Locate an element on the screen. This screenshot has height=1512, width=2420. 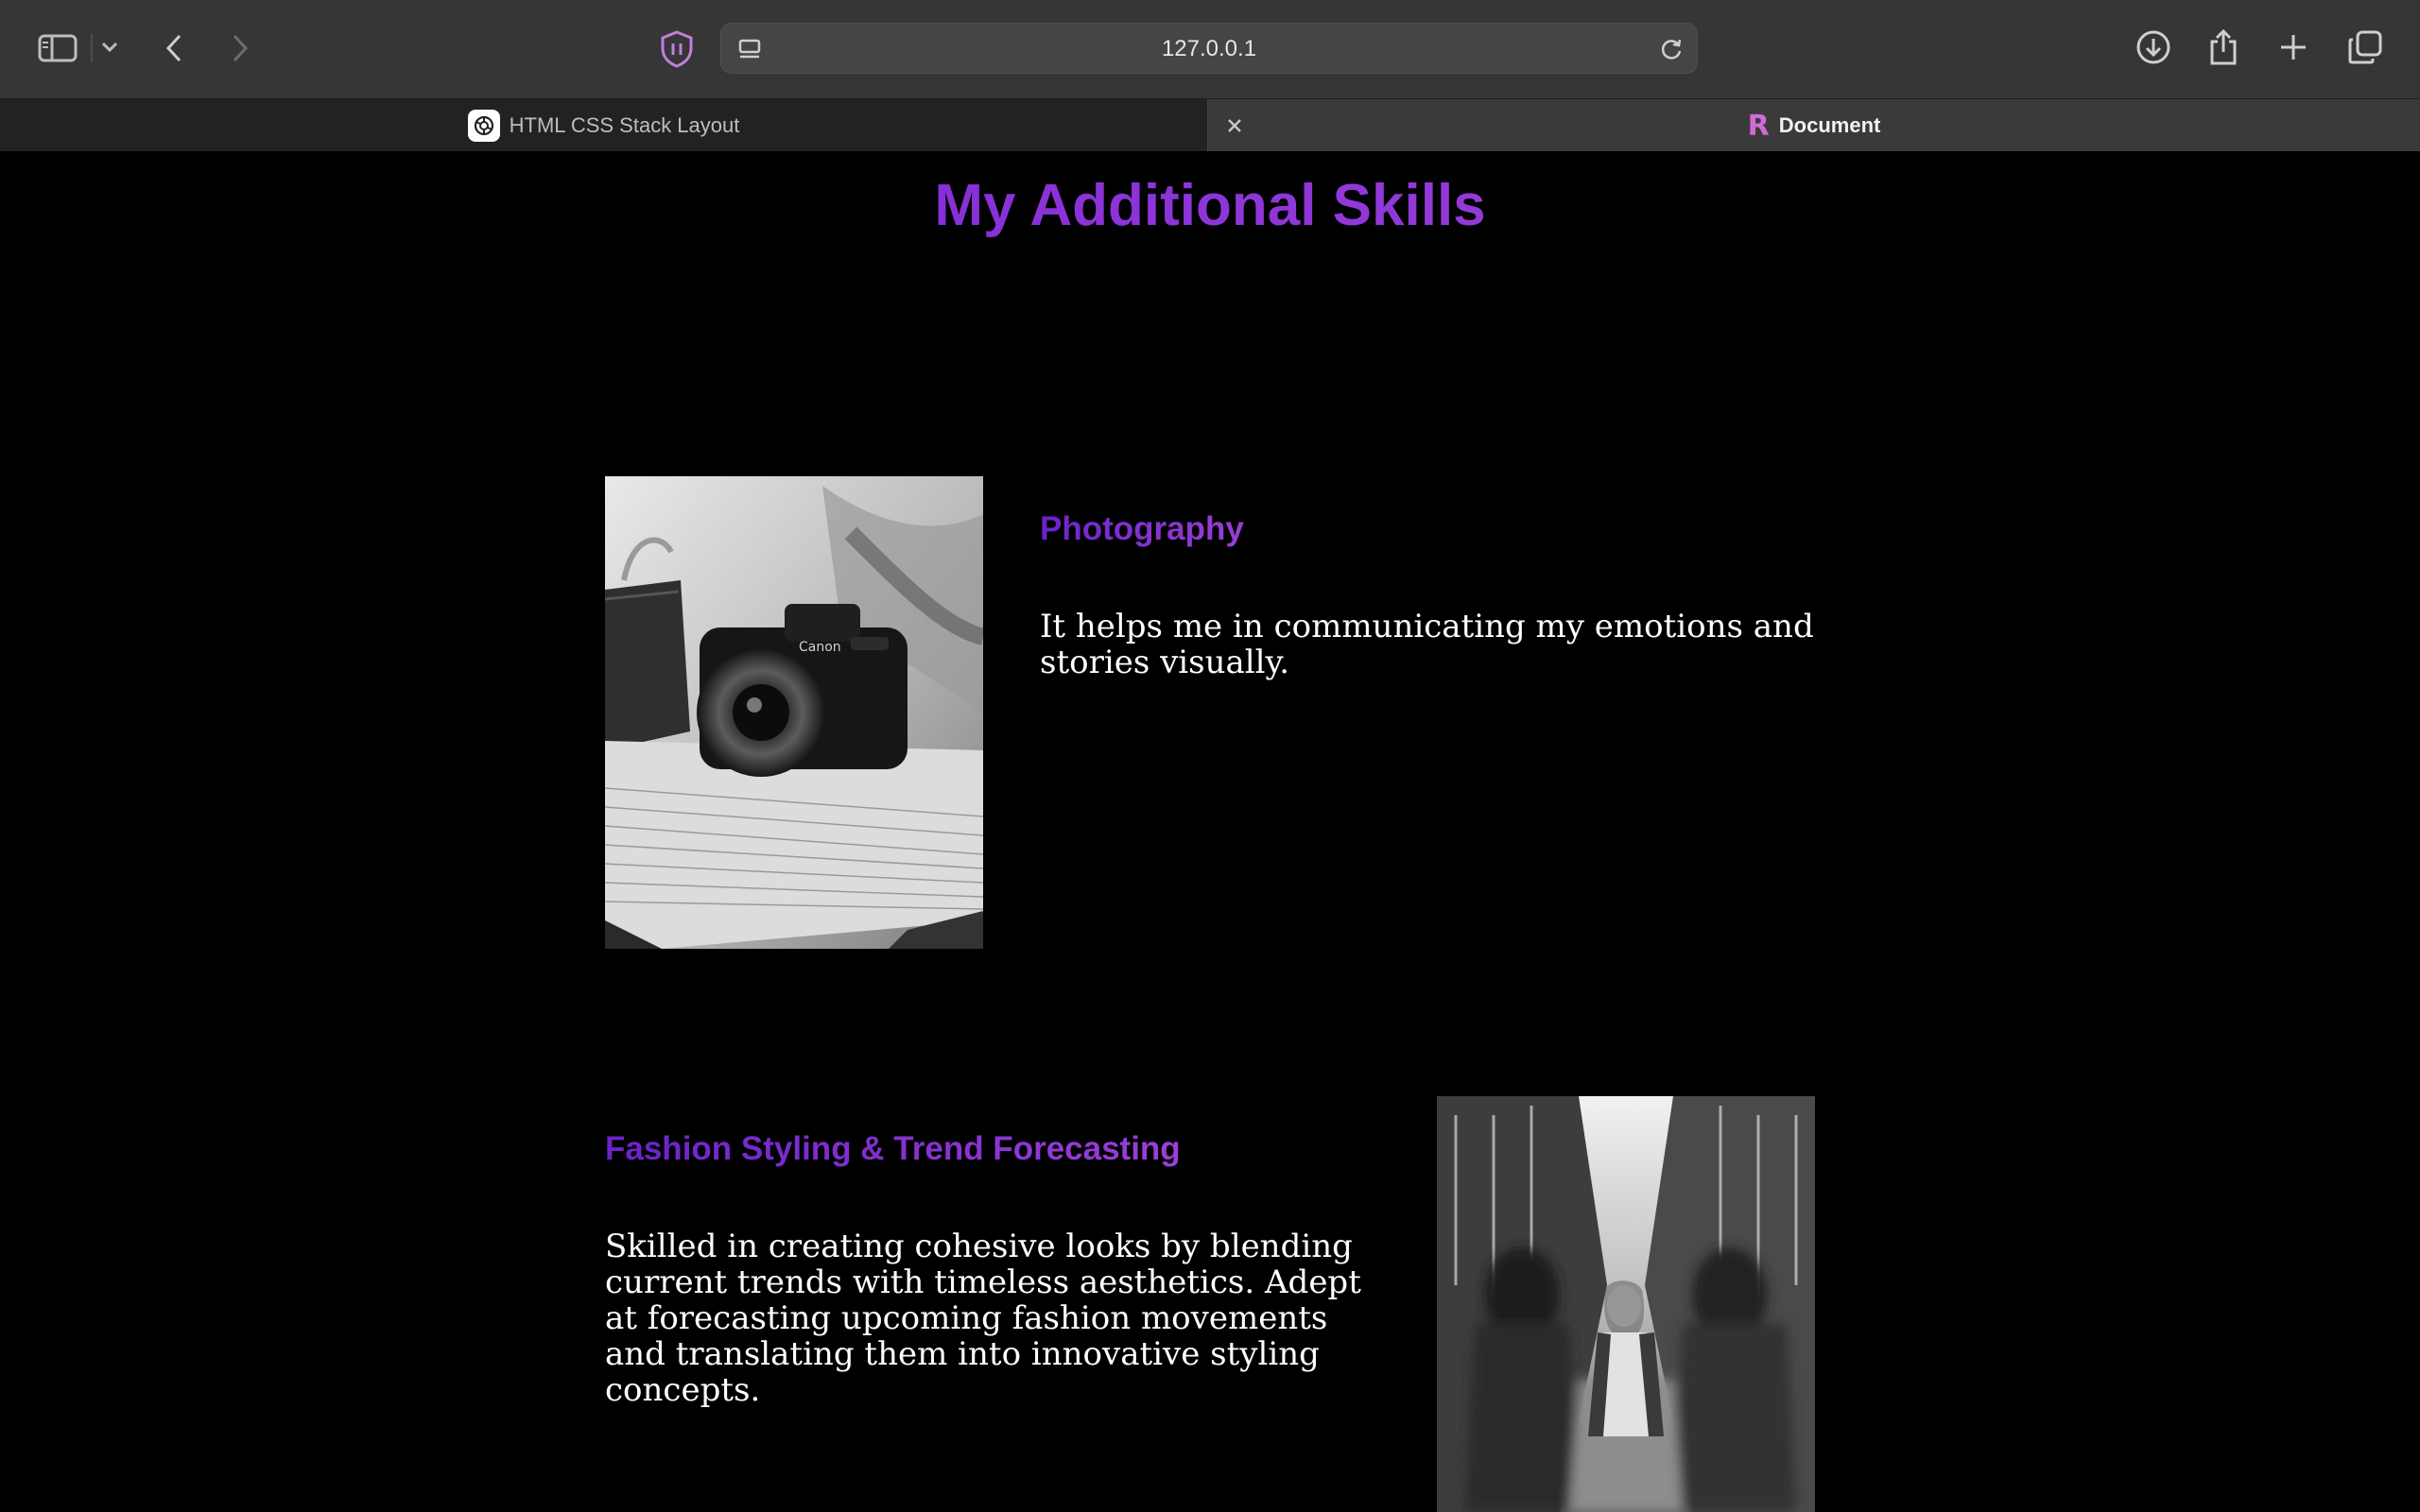
address-bar: 127.0.0.1 is located at coordinates (1209, 48).